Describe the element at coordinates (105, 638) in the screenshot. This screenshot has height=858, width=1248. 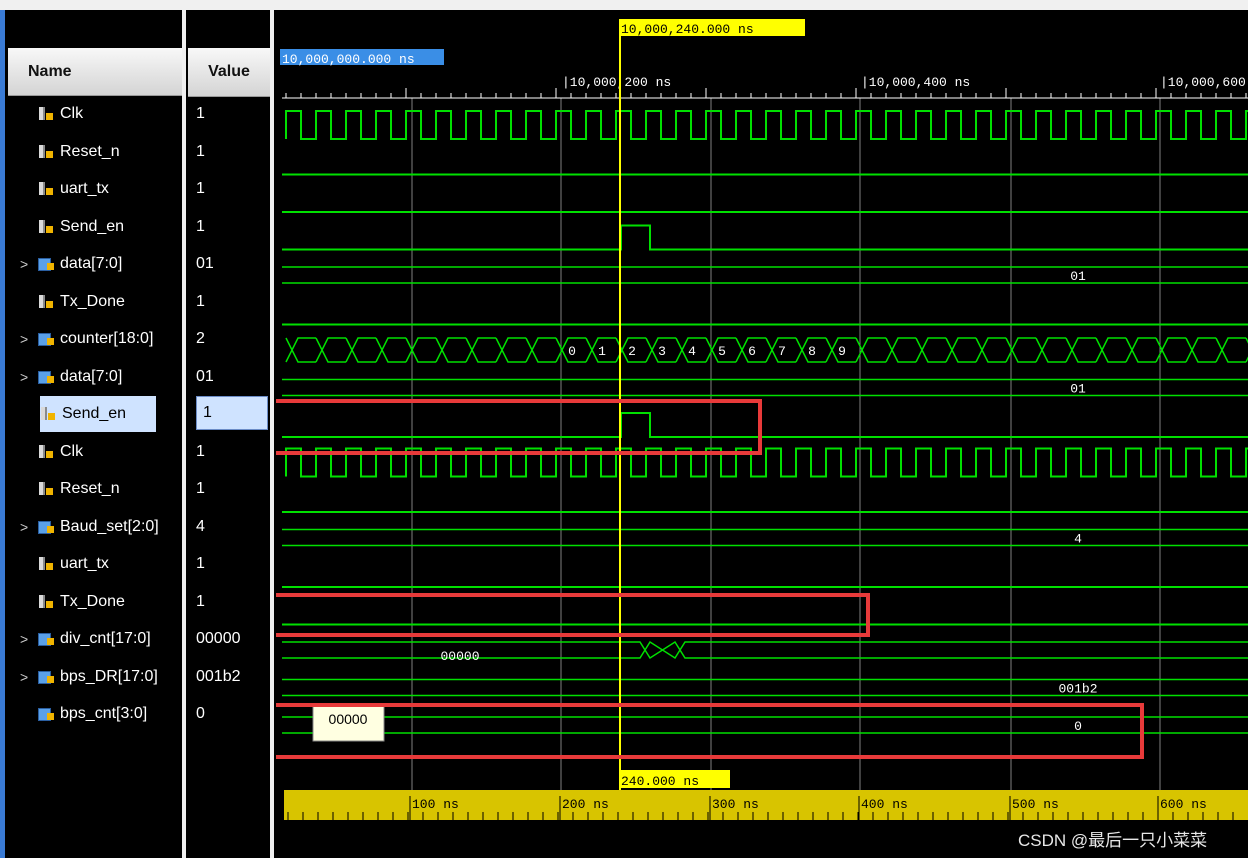
I see `signal-name: div_cnt[17:0]` at that location.